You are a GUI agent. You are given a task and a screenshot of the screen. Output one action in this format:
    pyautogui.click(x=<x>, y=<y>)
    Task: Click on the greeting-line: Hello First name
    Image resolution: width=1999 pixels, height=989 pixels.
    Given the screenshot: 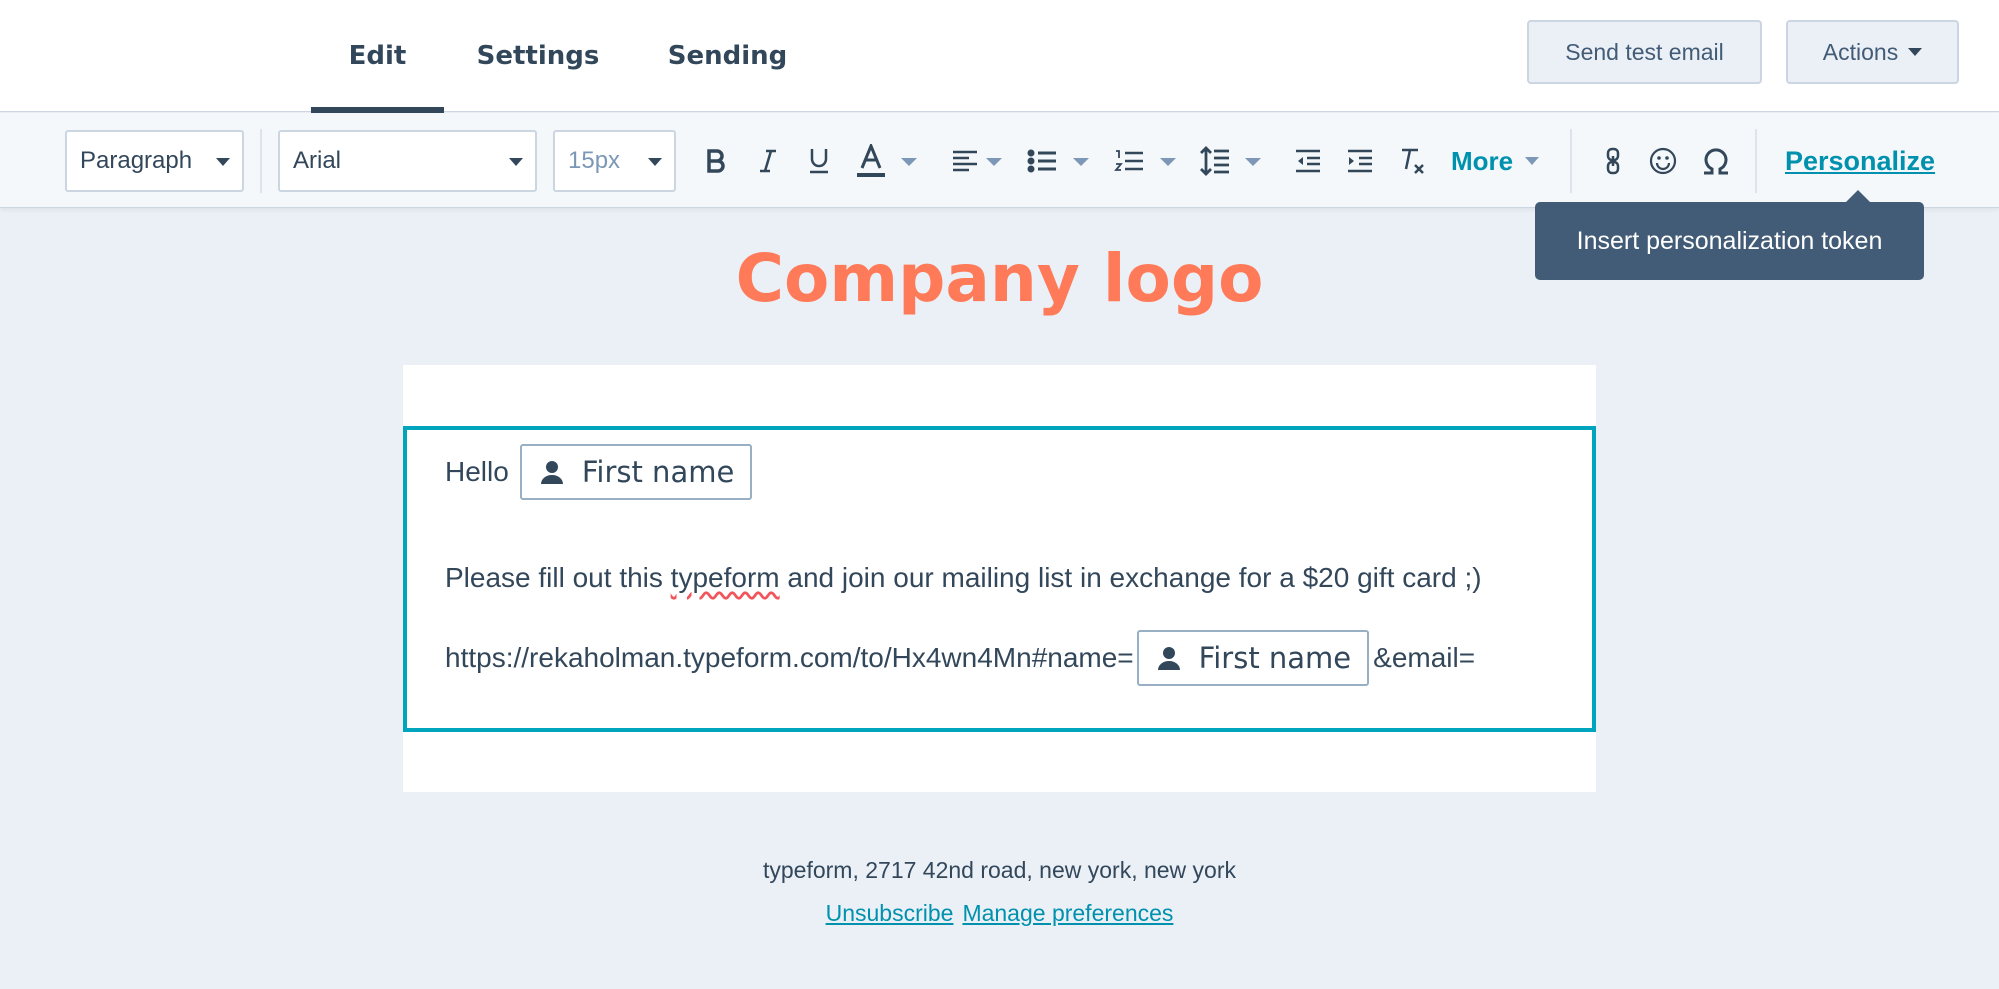 What is the action you would take?
    pyautogui.click(x=599, y=472)
    